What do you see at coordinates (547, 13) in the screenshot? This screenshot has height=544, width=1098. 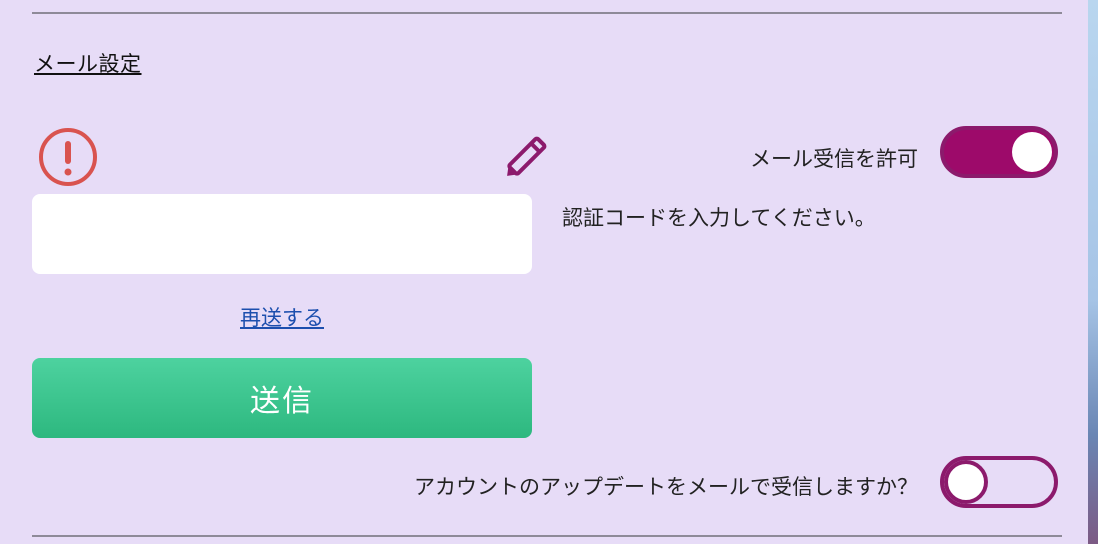 I see `top-divider` at bounding box center [547, 13].